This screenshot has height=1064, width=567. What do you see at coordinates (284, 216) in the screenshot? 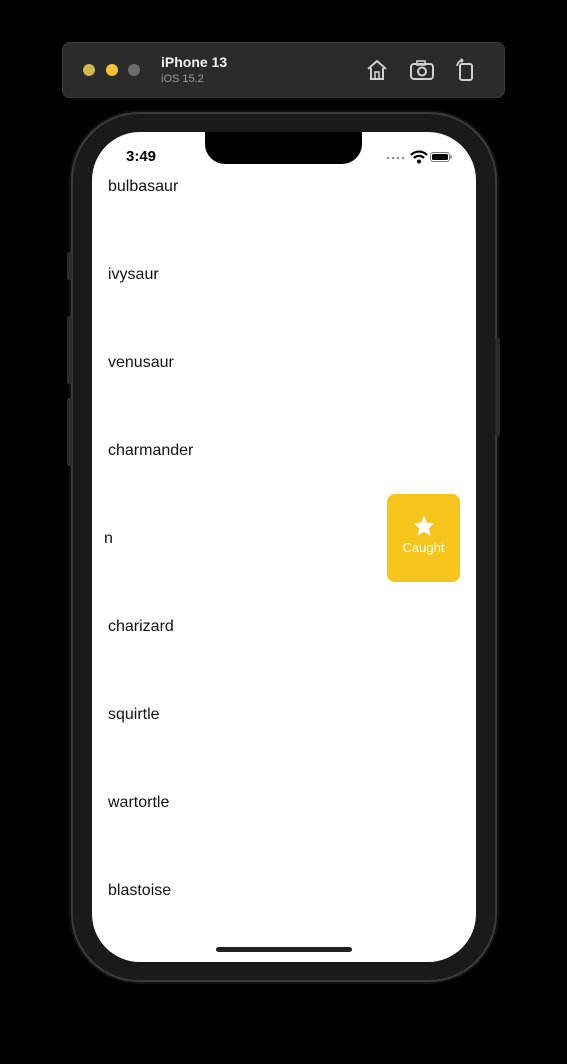
I see `list-item: bulbasaur` at bounding box center [284, 216].